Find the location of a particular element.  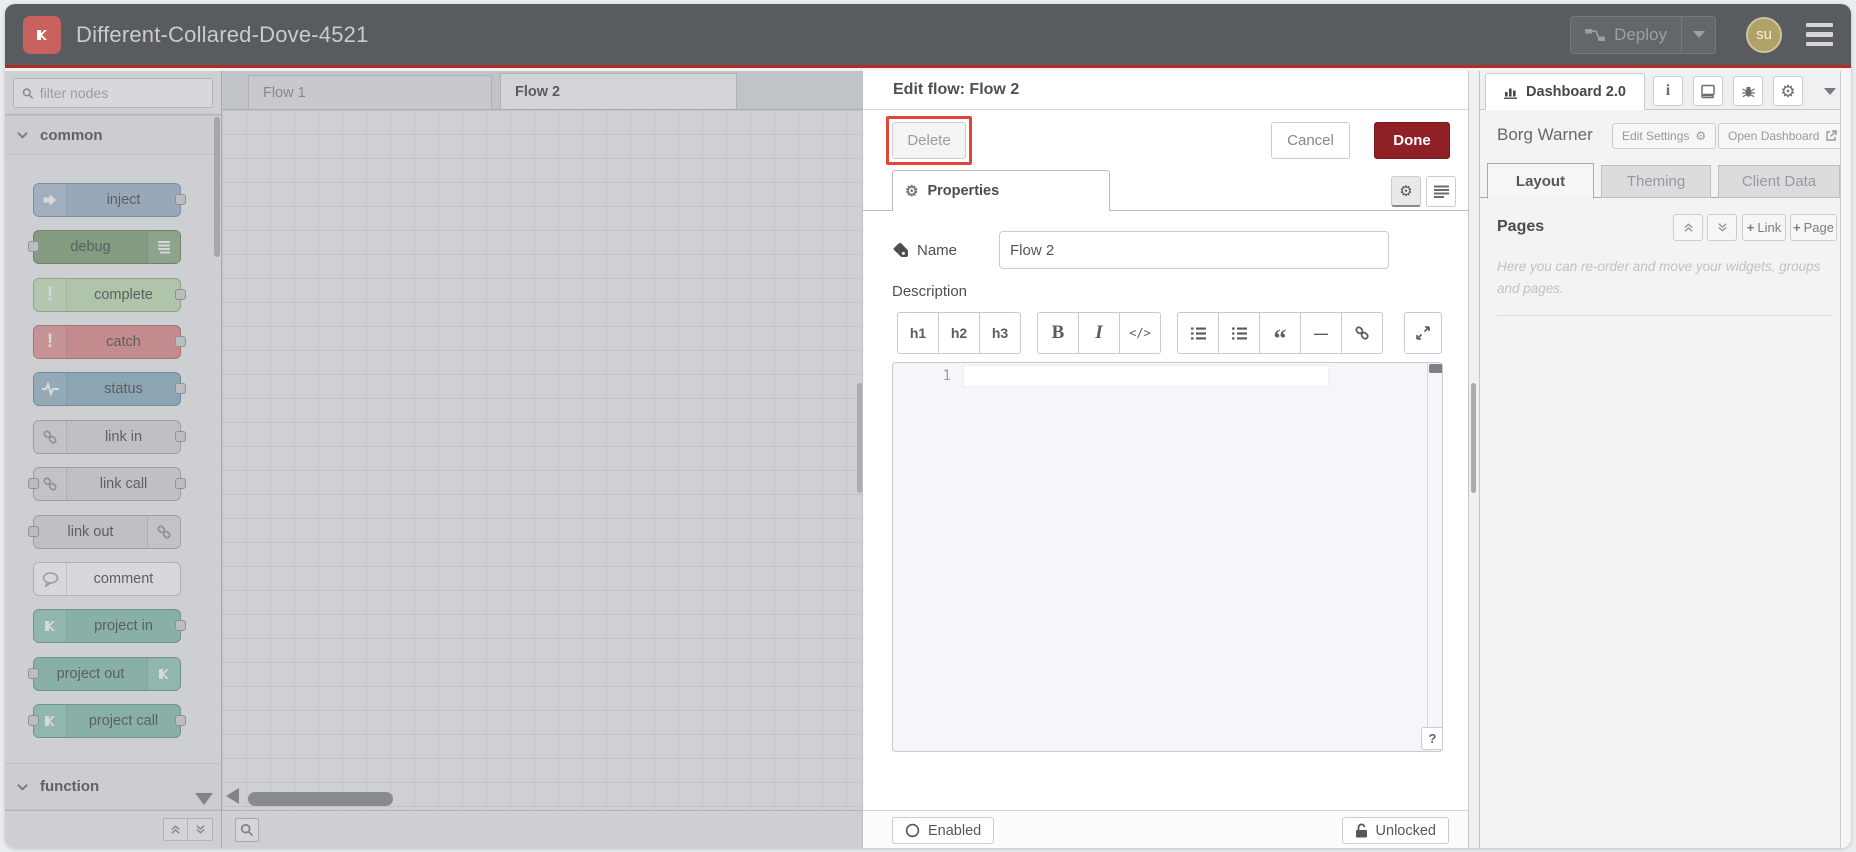

plus-icon: + is located at coordinates (1750, 227).